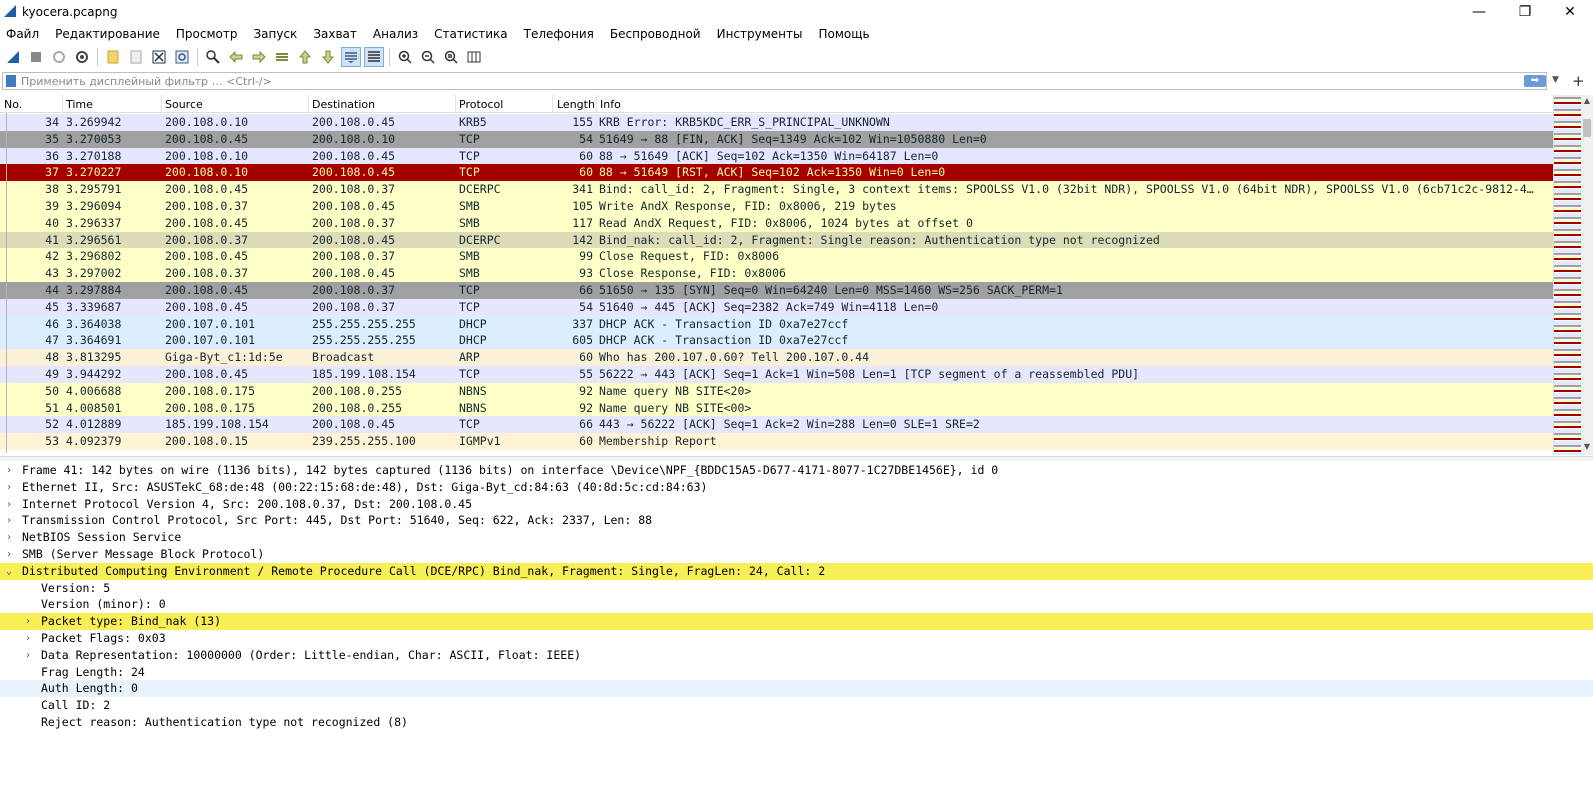 This screenshot has height=788, width=1593. What do you see at coordinates (207, 34) in the screenshot?
I see `menu-view: Просмотр` at bounding box center [207, 34].